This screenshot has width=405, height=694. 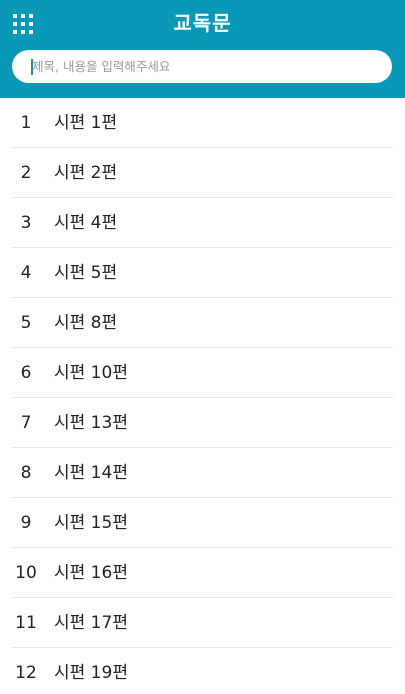 What do you see at coordinates (202, 123) in the screenshot?
I see `list-item: 1 시편 1편` at bounding box center [202, 123].